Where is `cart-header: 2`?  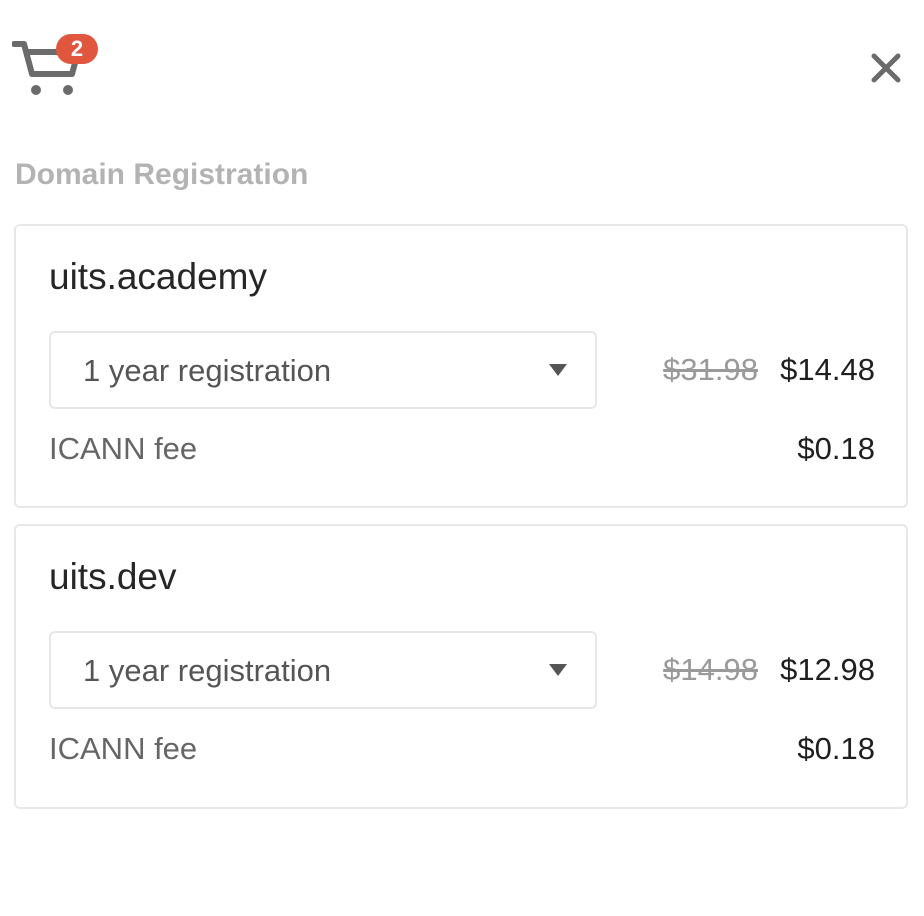
cart-header: 2 is located at coordinates (462, 60).